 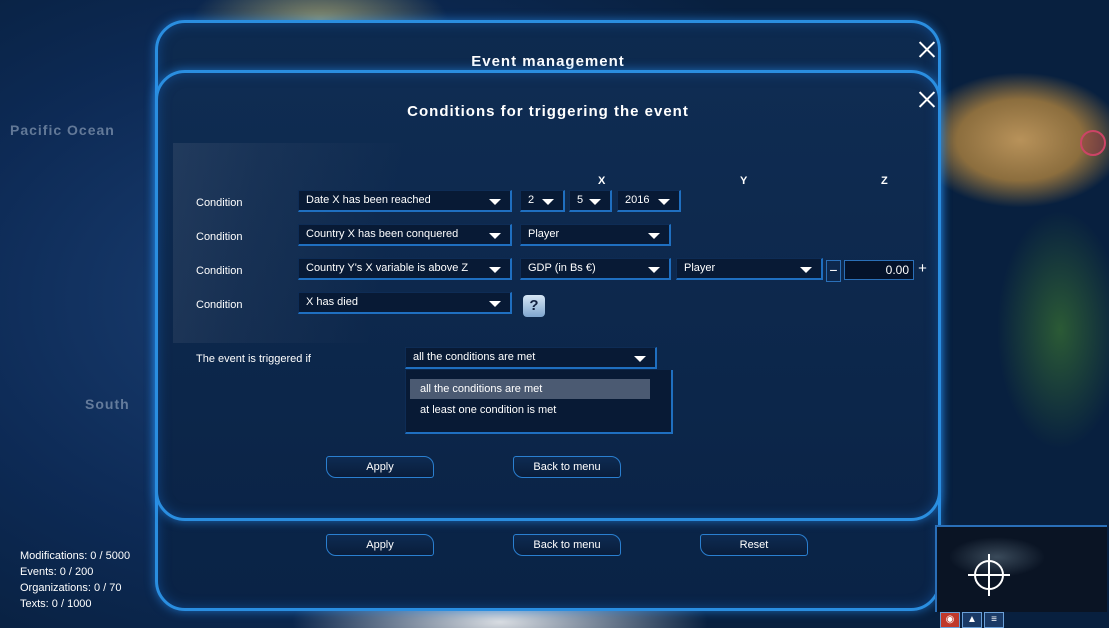 I want to click on select-value: X has died, so click(x=332, y=302).